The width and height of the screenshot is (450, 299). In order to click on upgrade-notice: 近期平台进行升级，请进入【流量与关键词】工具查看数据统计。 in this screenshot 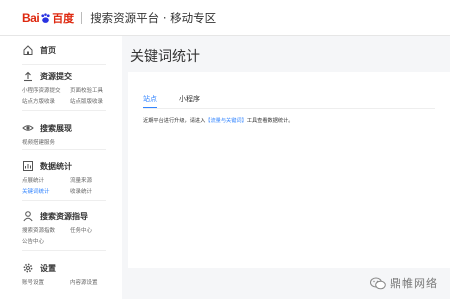, I will do `click(218, 120)`.